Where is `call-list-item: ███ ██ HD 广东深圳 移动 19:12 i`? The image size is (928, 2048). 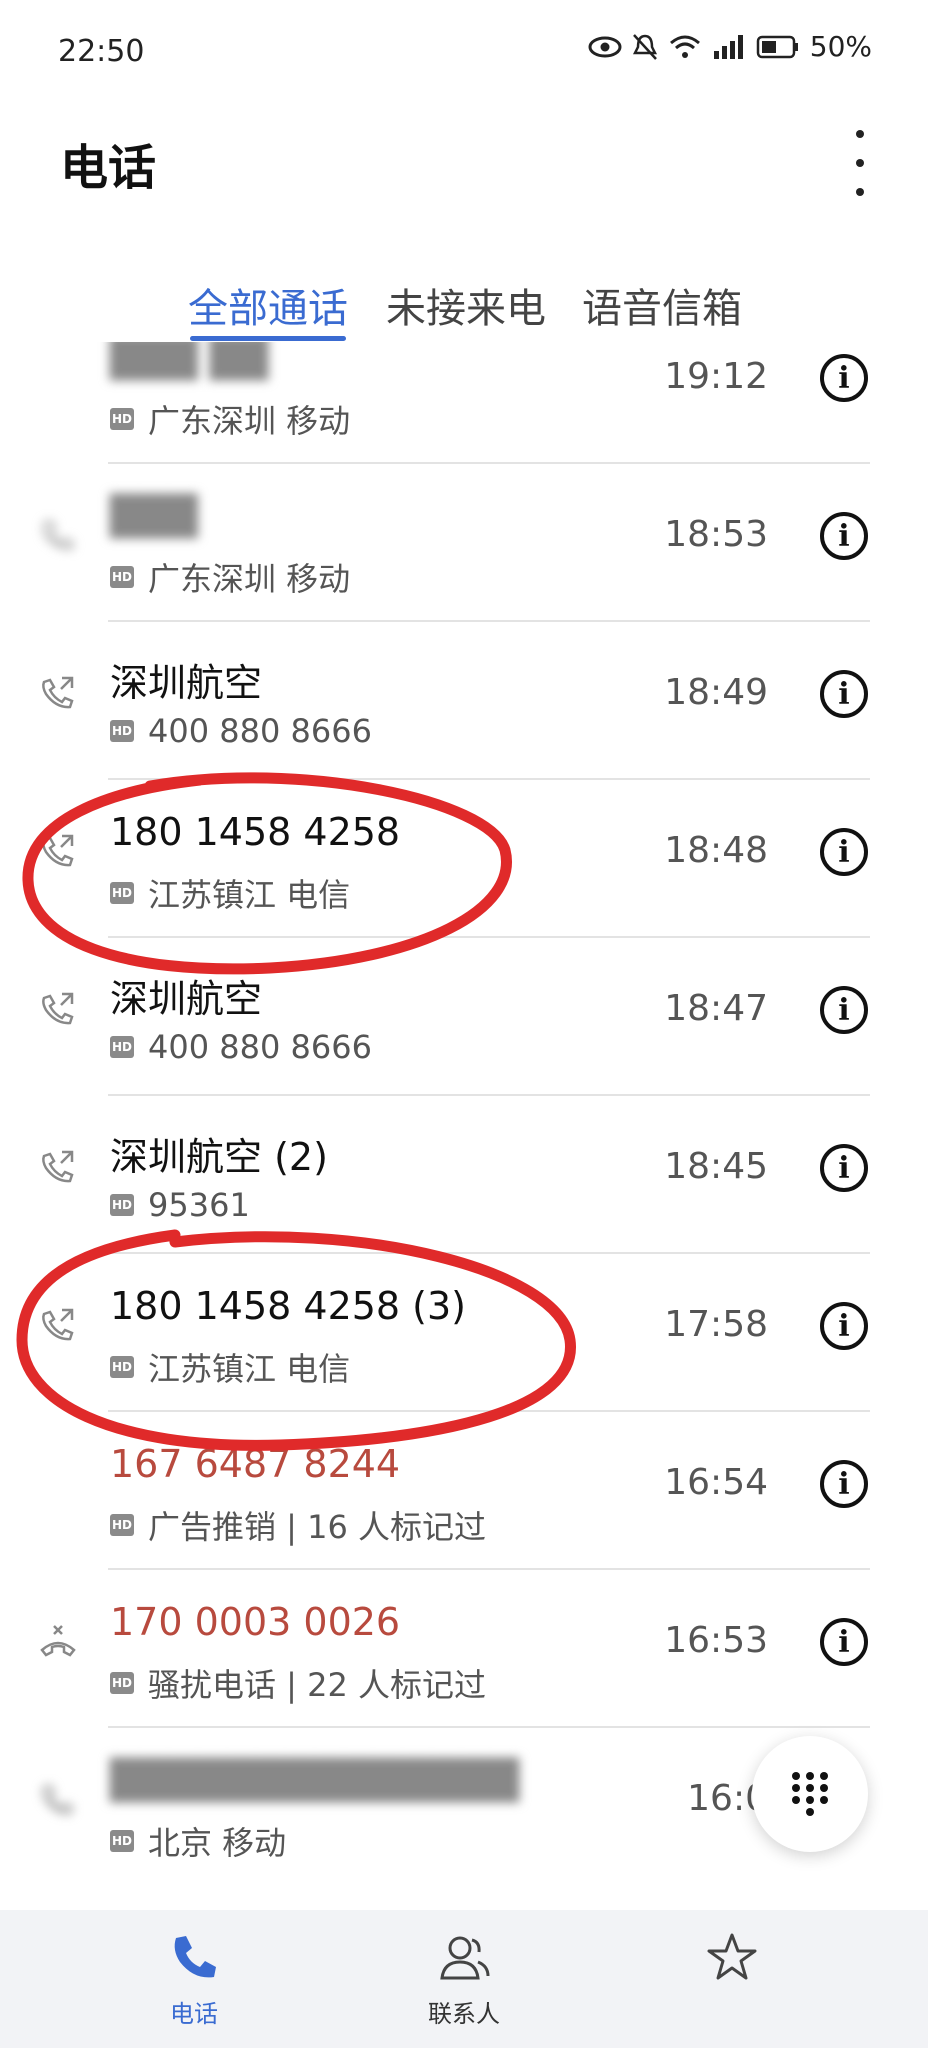
call-list-item: ███ ██ HD 广东深圳 移动 19:12 i is located at coordinates (464, 403).